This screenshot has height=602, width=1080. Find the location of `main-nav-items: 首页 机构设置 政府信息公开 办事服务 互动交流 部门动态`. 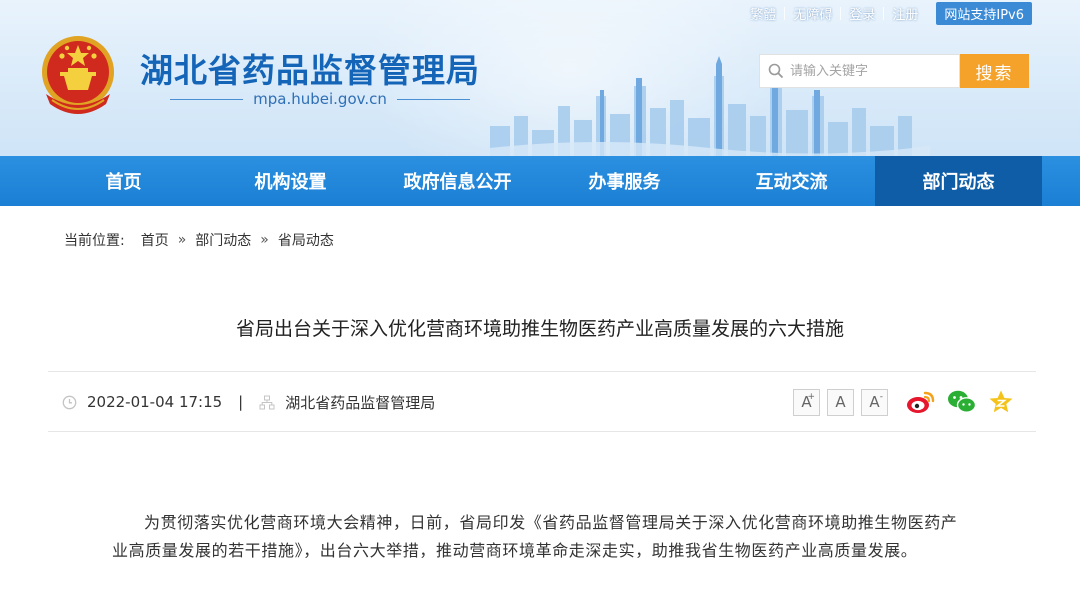

main-nav-items: 首页 机构设置 政府信息公开 办事服务 互动交流 部门动态 is located at coordinates (541, 181).